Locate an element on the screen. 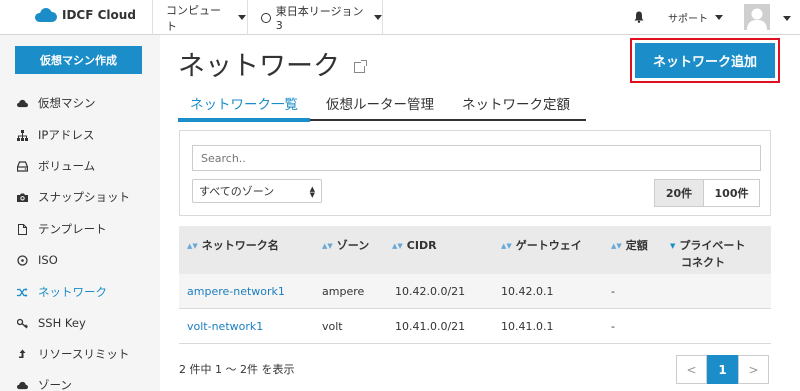 The height and width of the screenshot is (391, 800). sidebar-item-label: ボリューム is located at coordinates (67, 166).